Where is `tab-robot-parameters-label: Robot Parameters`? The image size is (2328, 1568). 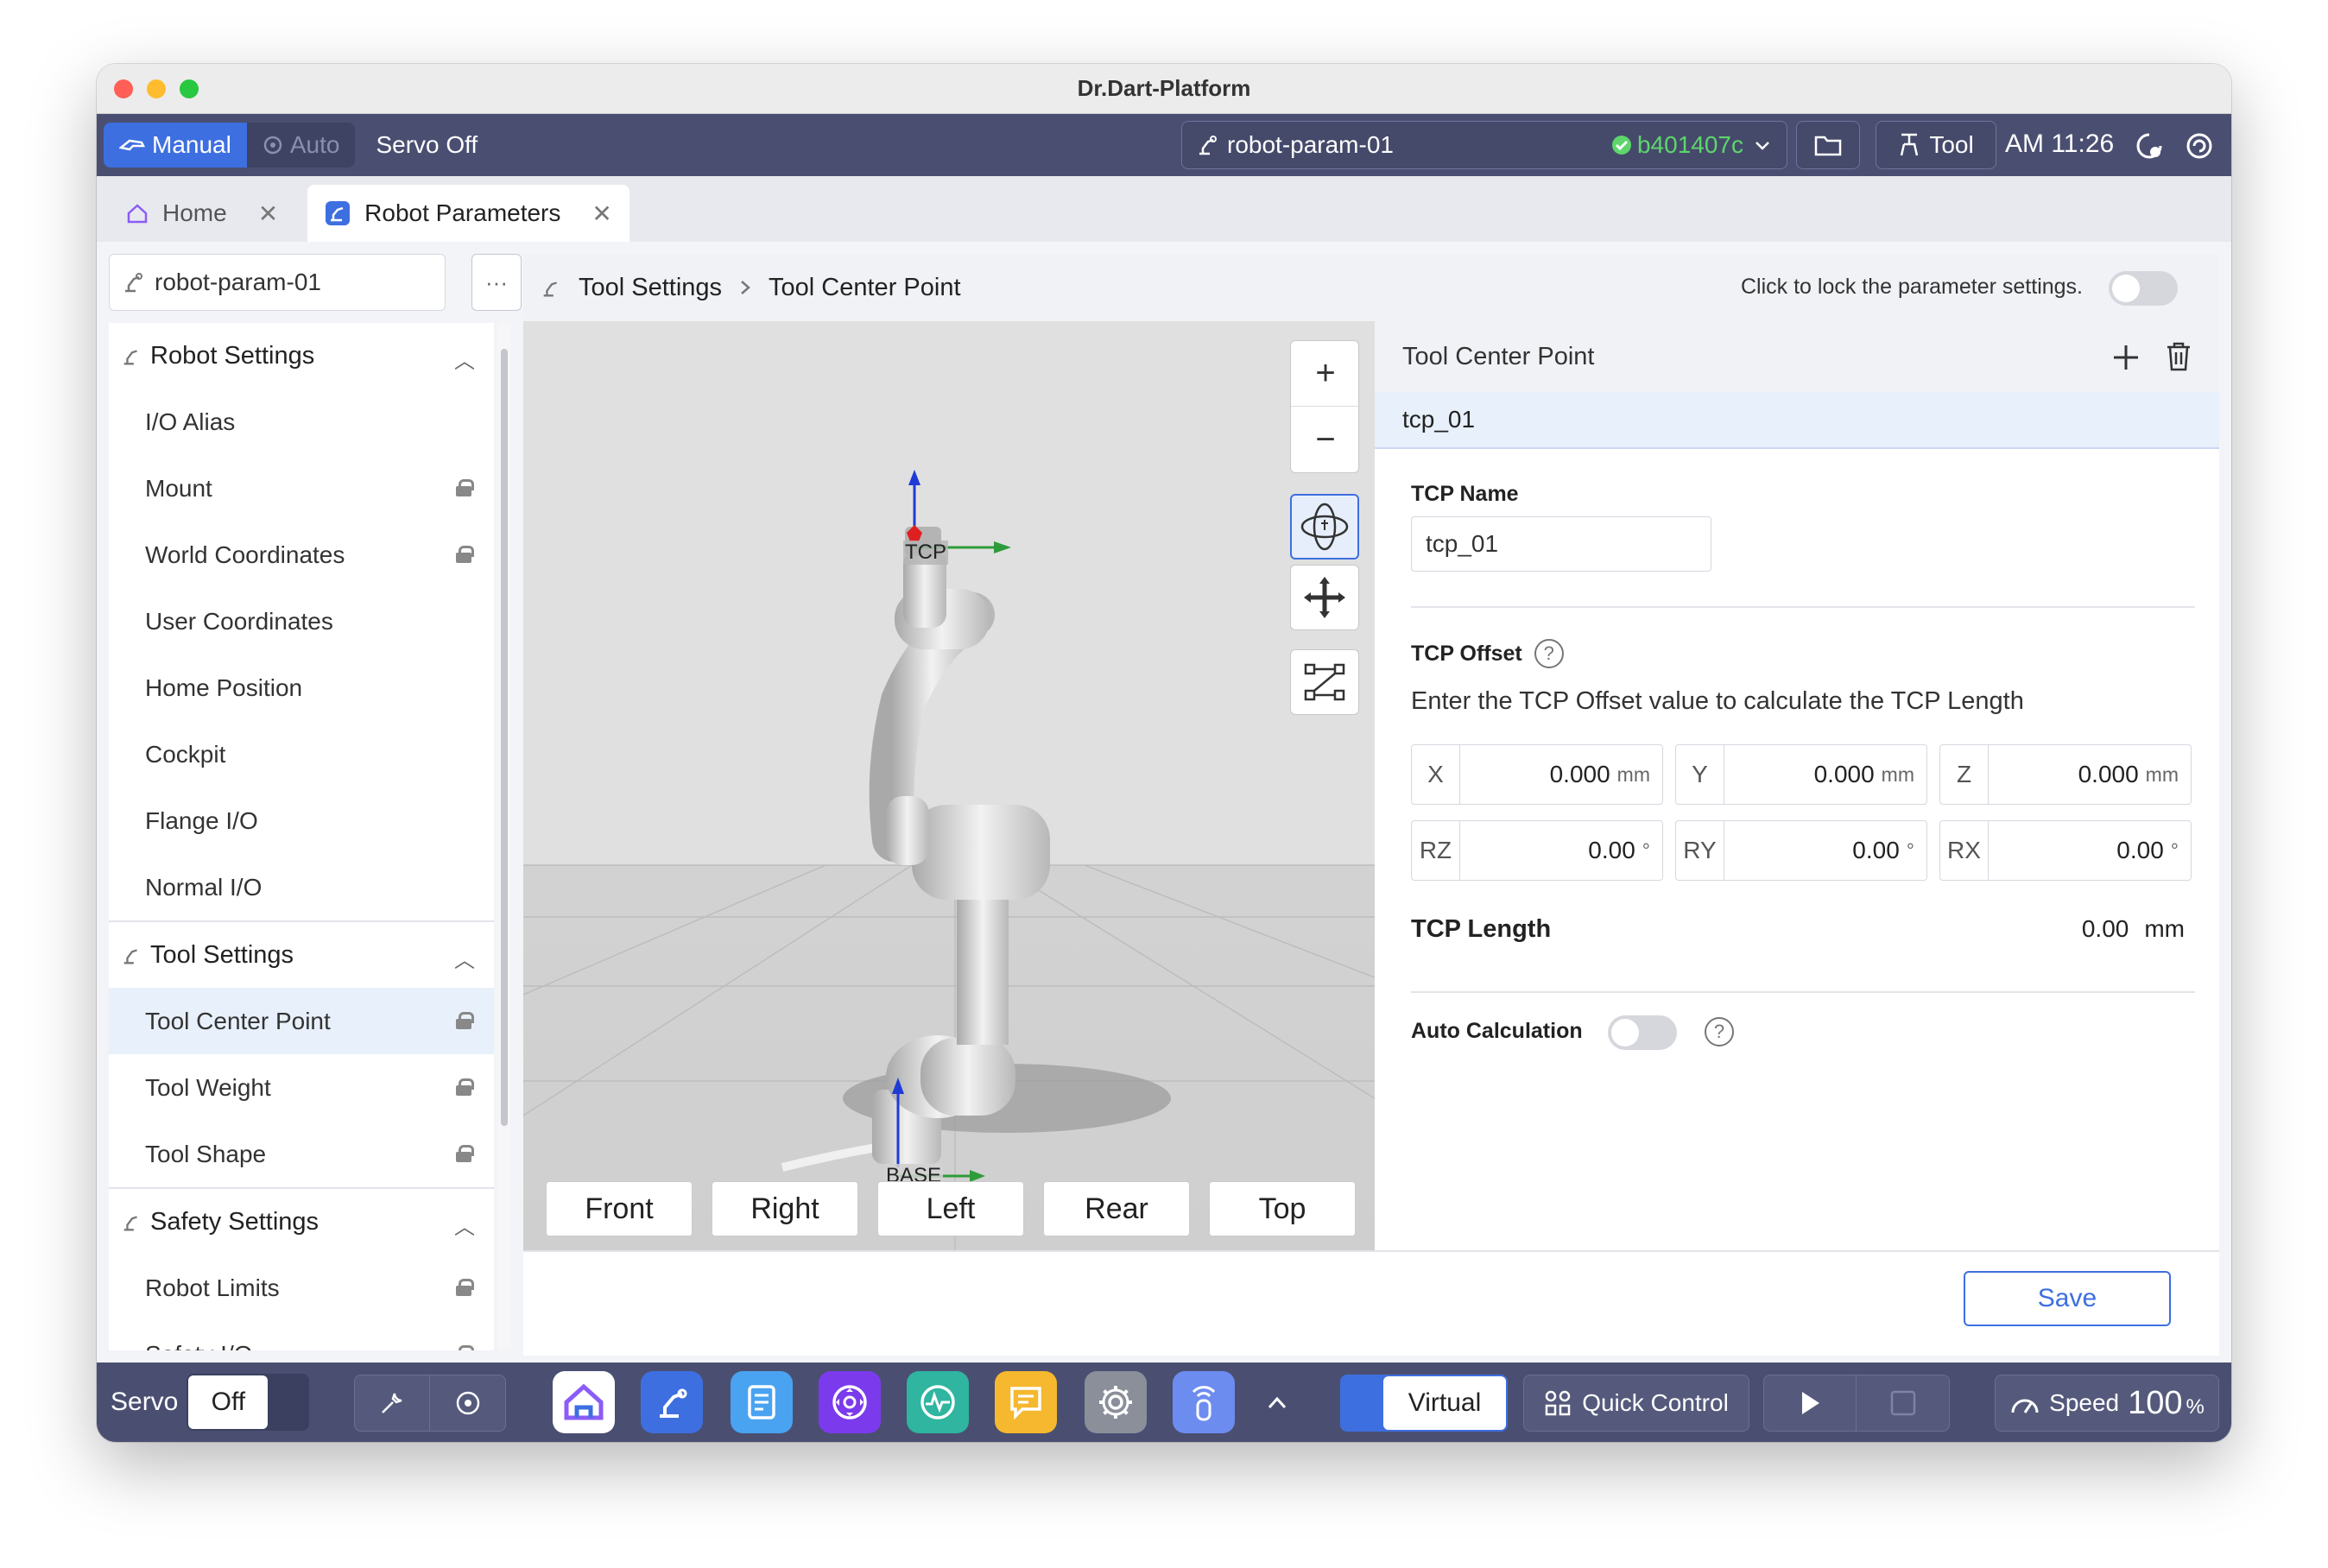
tab-robot-parameters-label: Robot Parameters is located at coordinates (462, 213).